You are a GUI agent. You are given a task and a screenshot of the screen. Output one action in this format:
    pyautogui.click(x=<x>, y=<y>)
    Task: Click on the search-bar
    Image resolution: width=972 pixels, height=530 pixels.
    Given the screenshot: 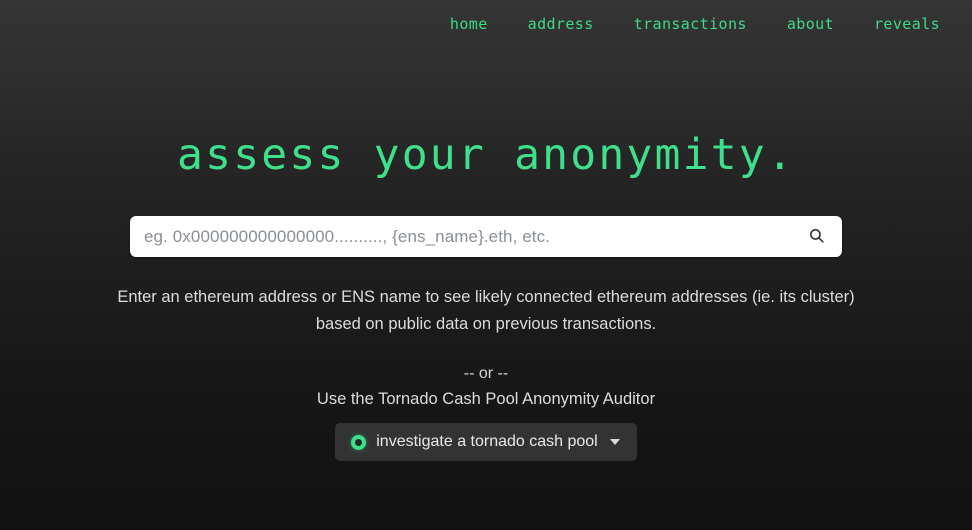 What is the action you would take?
    pyautogui.click(x=486, y=236)
    